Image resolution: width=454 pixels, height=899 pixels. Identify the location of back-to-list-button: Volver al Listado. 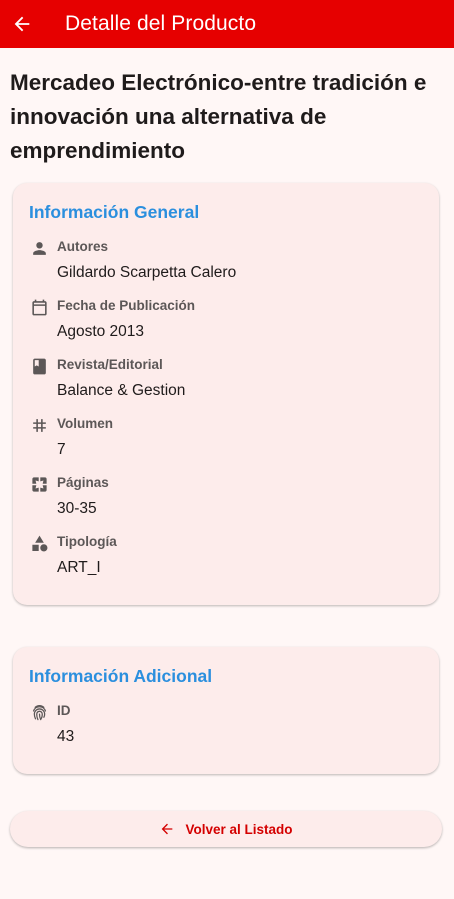
(226, 829).